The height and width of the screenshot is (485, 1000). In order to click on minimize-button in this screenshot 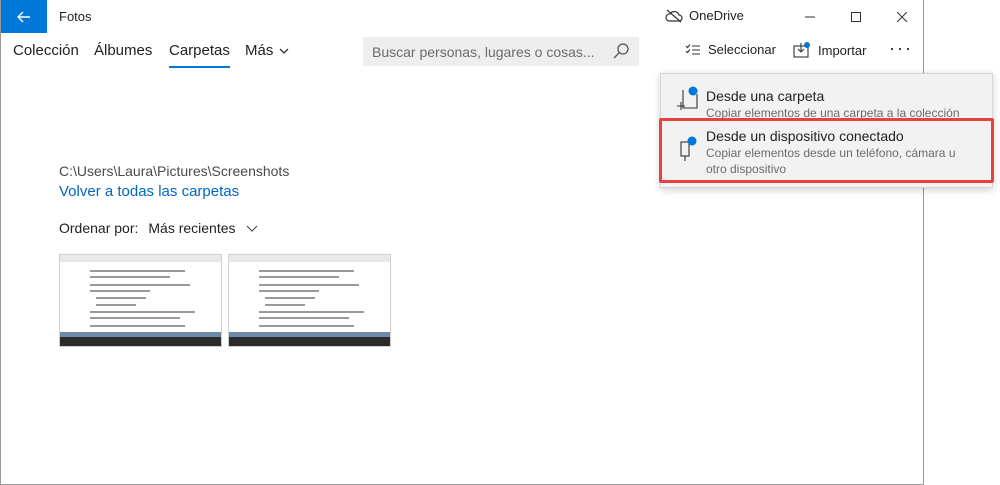, I will do `click(810, 16)`.